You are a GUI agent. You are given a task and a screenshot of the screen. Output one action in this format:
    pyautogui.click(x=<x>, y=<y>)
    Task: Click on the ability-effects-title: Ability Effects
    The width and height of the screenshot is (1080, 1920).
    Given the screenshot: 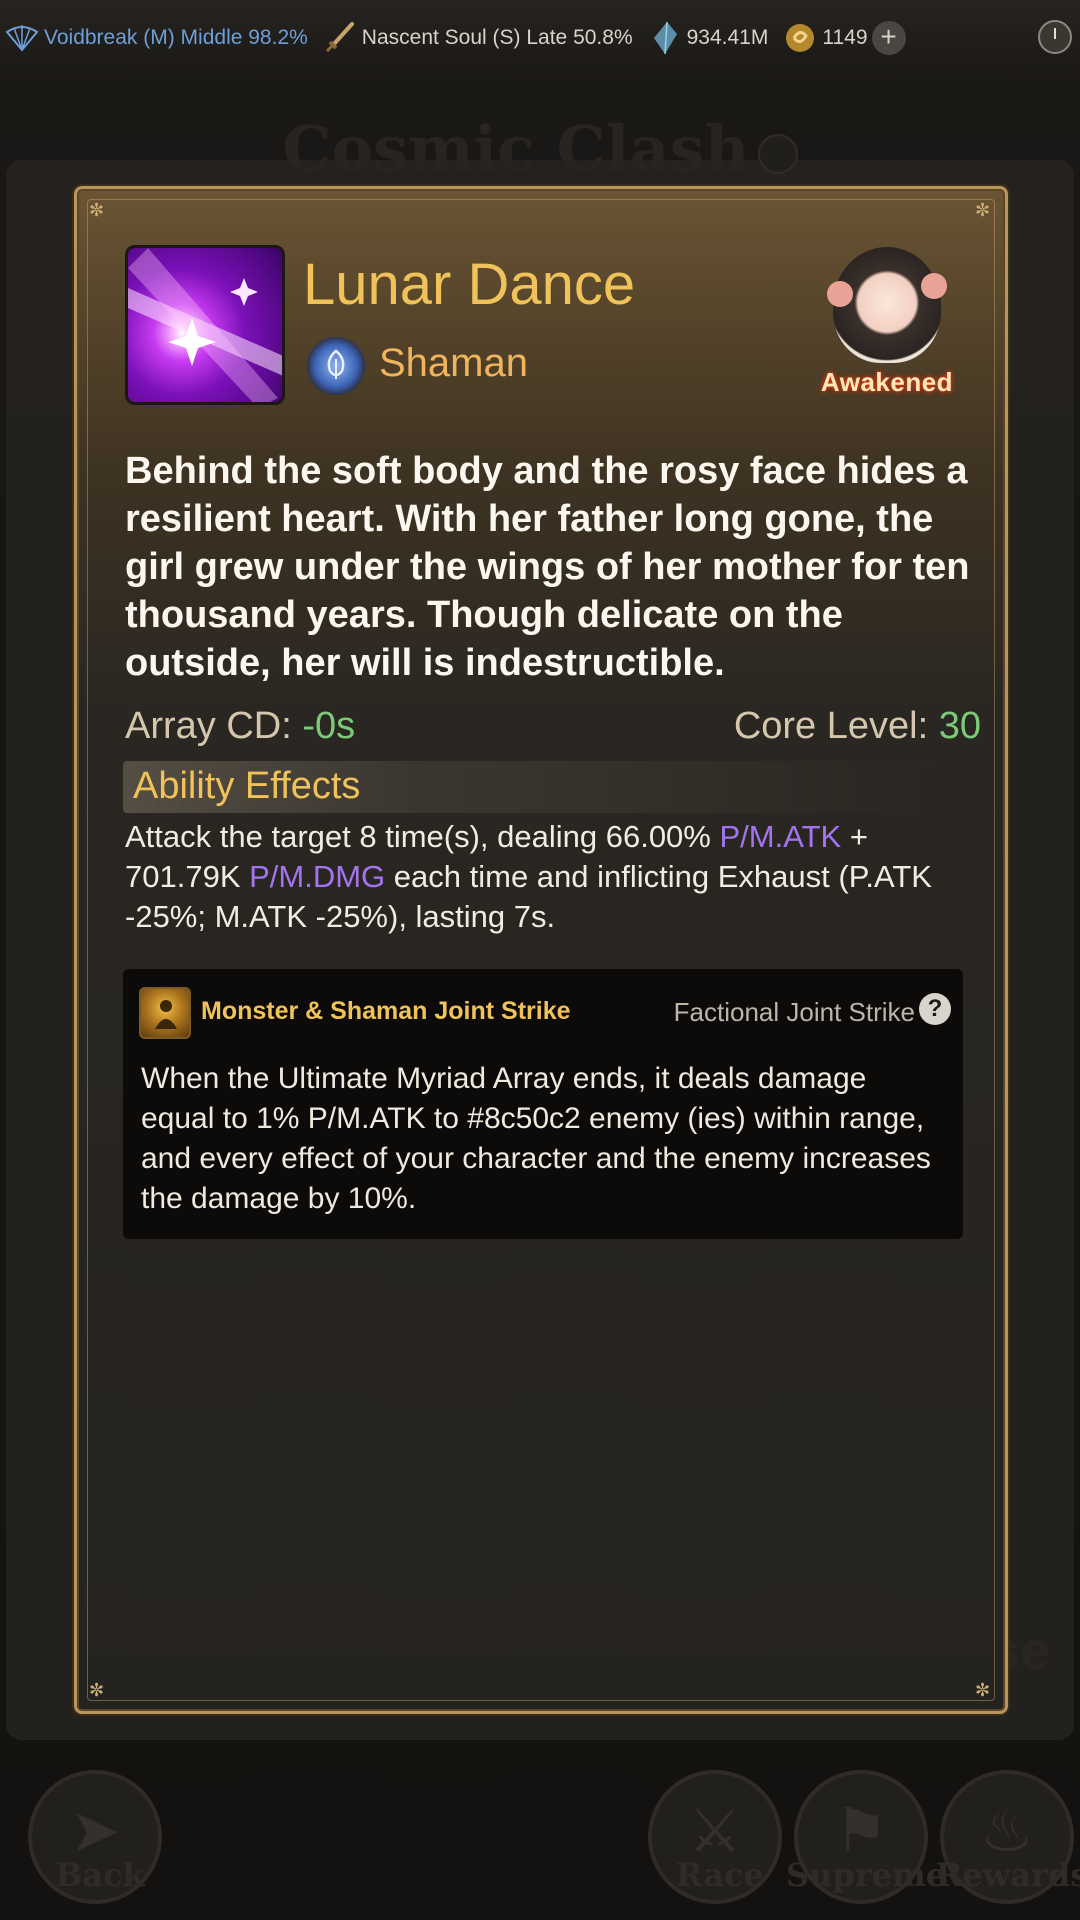 What is the action you would take?
    pyautogui.click(x=247, y=786)
    